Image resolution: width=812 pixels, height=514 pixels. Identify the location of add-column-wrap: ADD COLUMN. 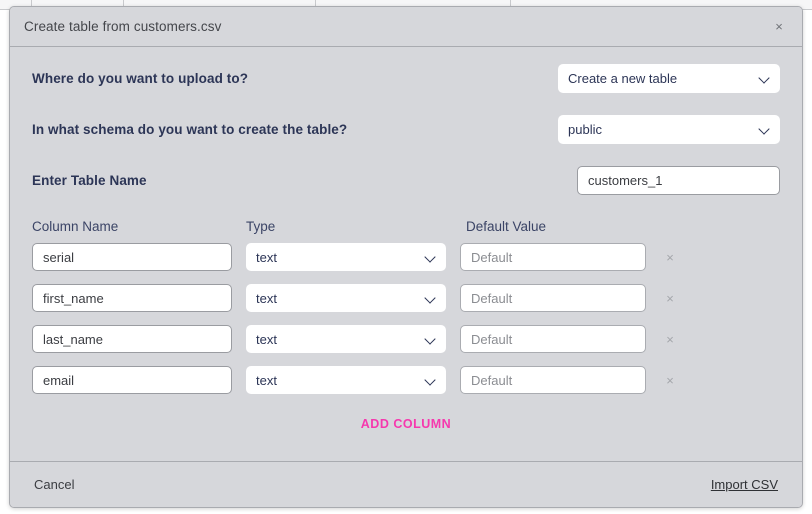
(406, 424).